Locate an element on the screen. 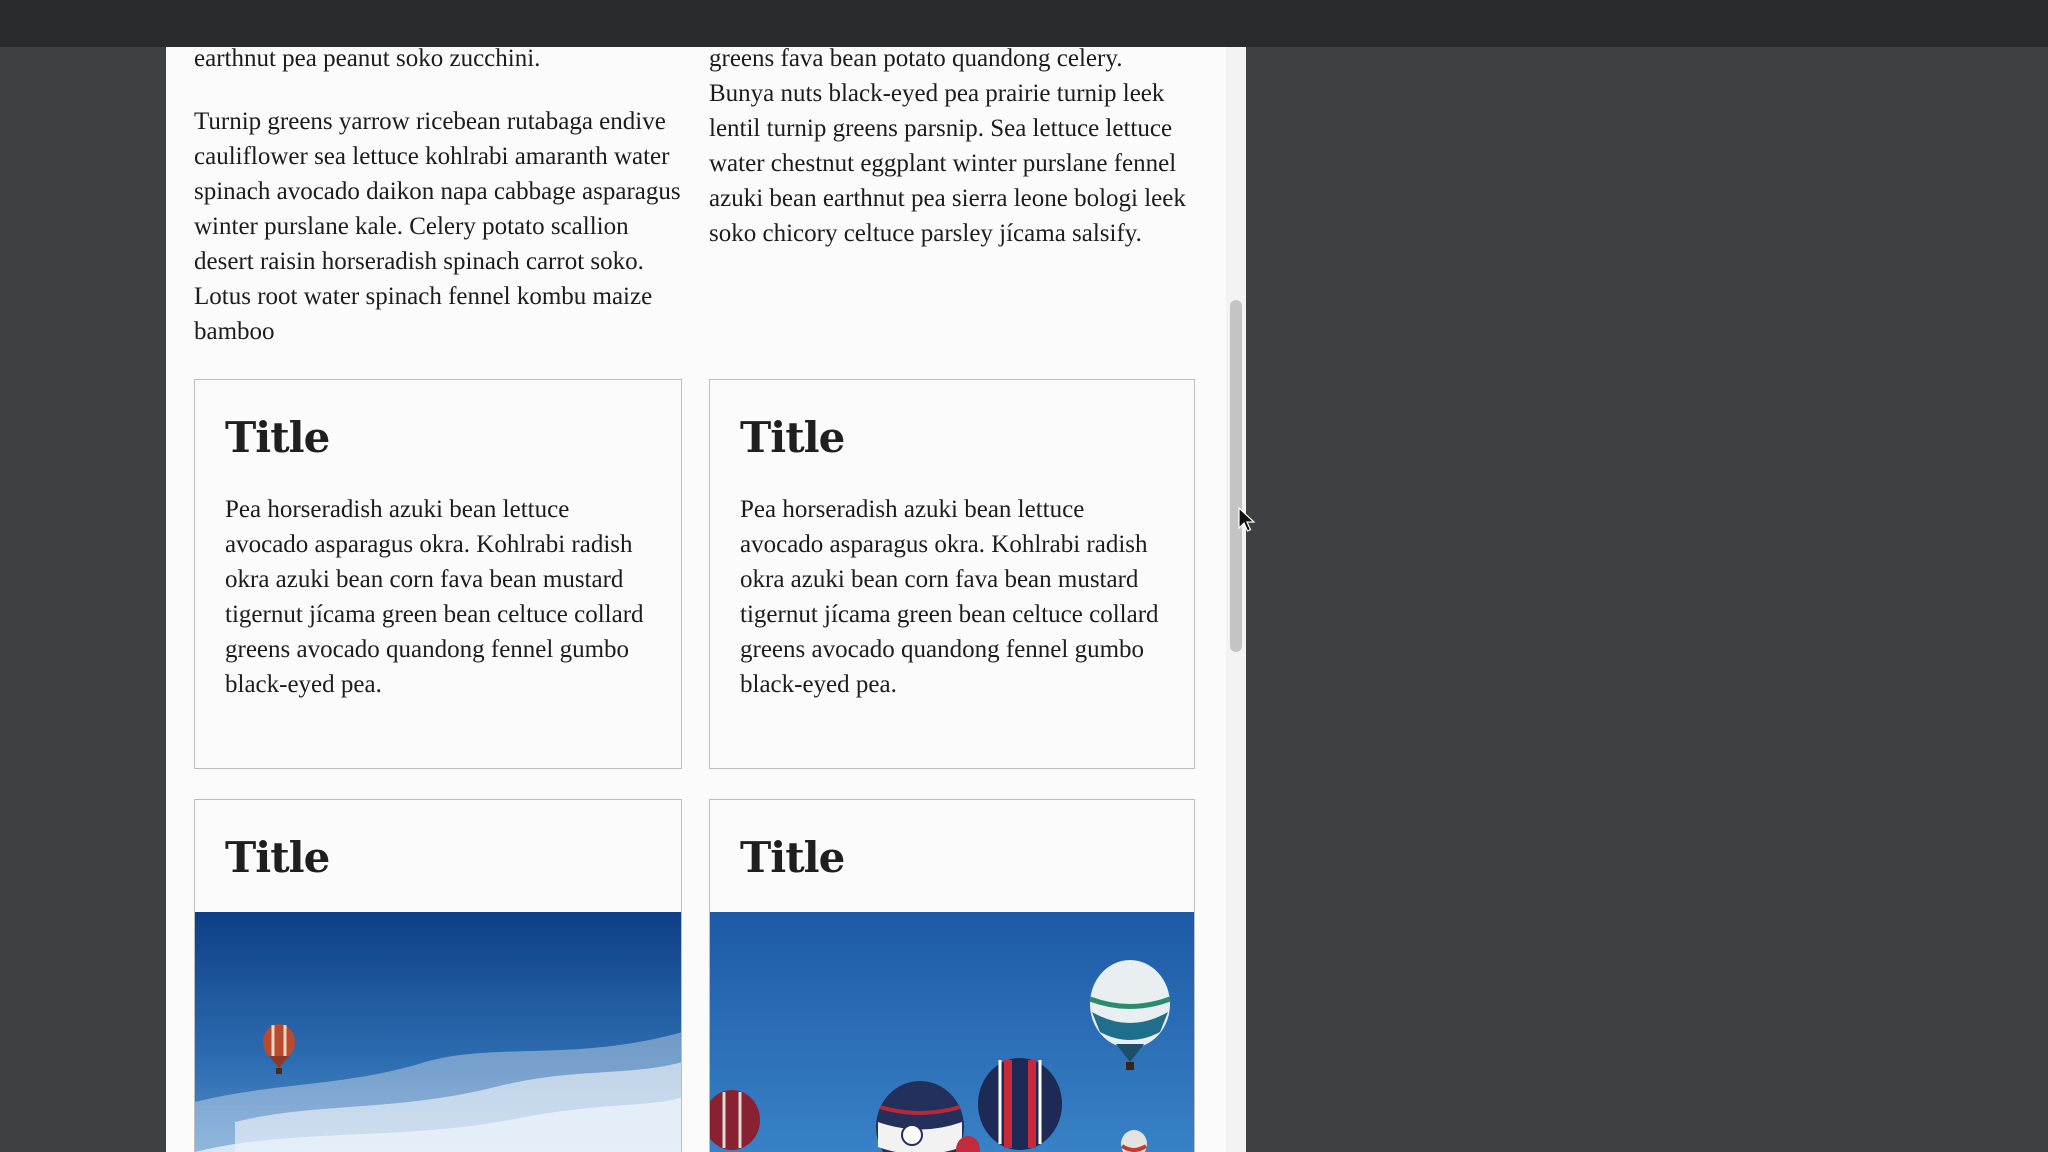 Image resolution: width=2048 pixels, height=1152 pixels. hot-air-balloons-image is located at coordinates (952, 1032).